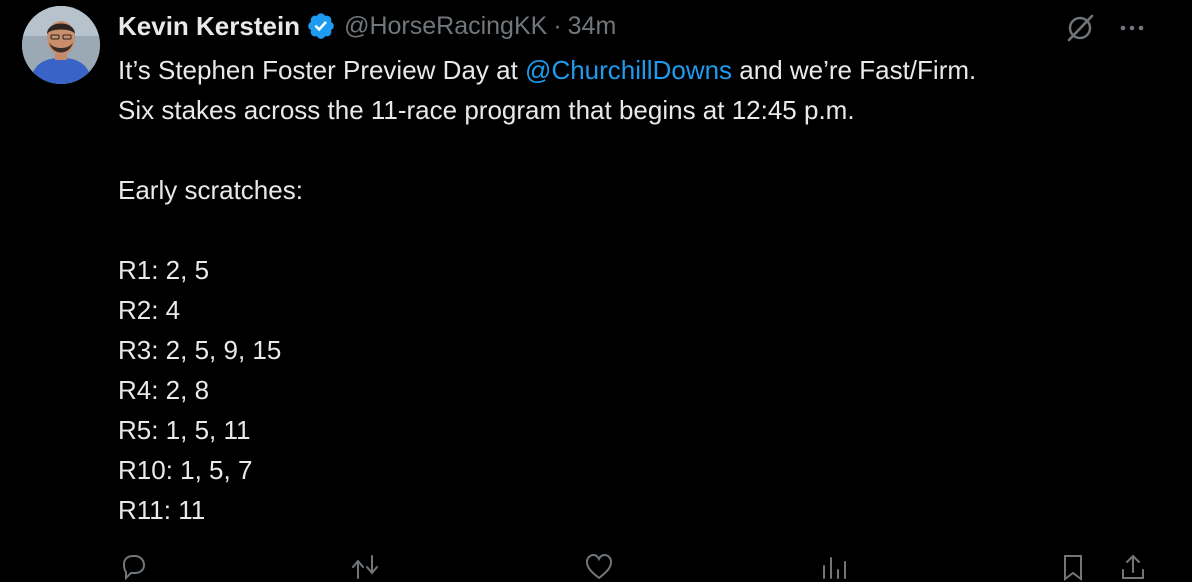 Image resolution: width=1192 pixels, height=582 pixels. I want to click on scratch-line: R4: 2, 8, so click(164, 390).